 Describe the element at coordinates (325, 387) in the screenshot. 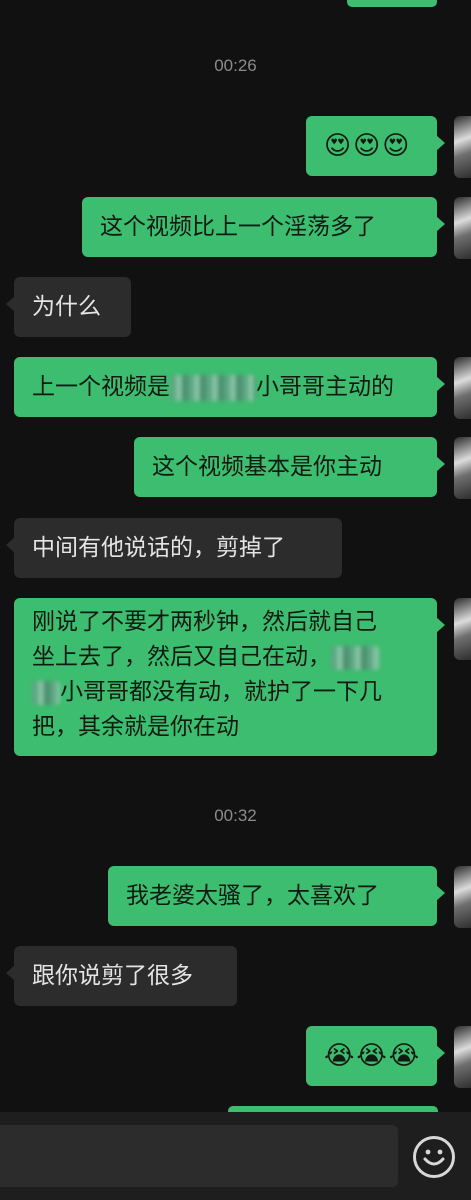

I see `message-text-part: 小哥哥主动的` at that location.